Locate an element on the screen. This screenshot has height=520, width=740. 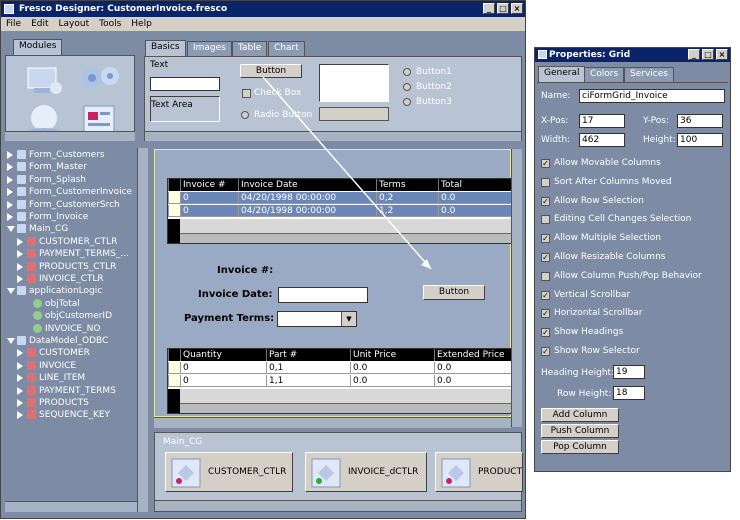
tab-colors: Colors is located at coordinates (604, 74).